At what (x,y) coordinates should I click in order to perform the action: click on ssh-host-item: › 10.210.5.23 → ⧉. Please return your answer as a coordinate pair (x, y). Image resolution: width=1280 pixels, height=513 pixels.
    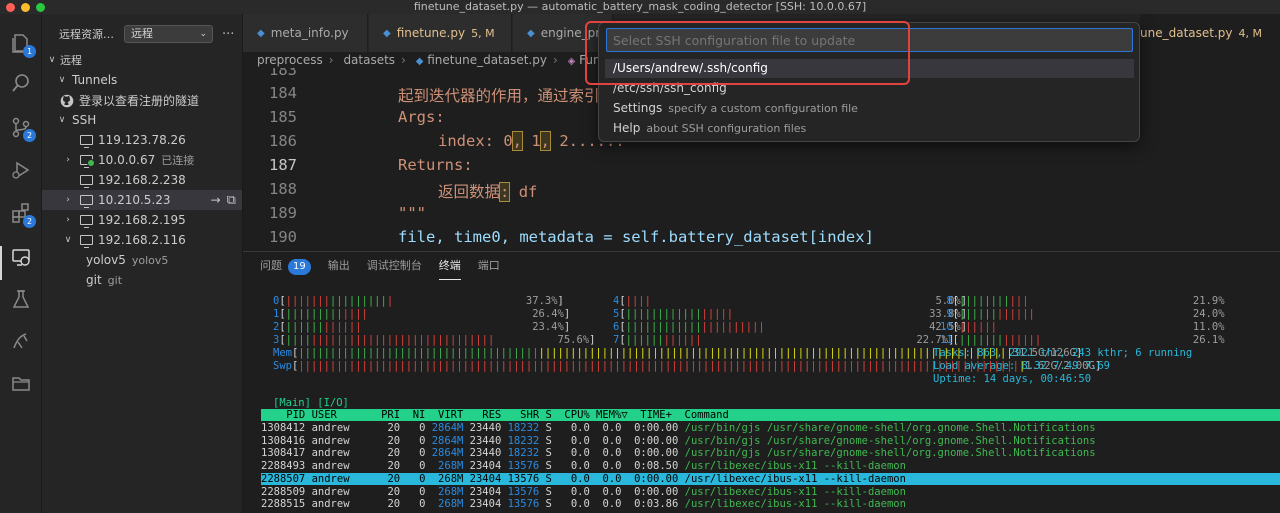
    Looking at the image, I should click on (142, 200).